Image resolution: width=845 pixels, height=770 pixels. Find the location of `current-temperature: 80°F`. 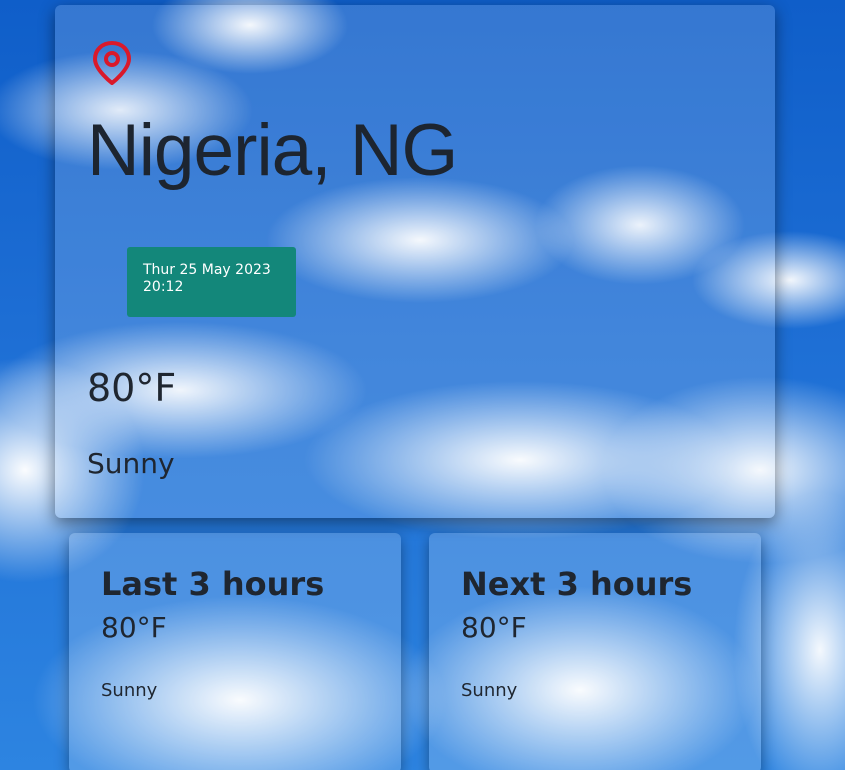

current-temperature: 80°F is located at coordinates (132, 388).